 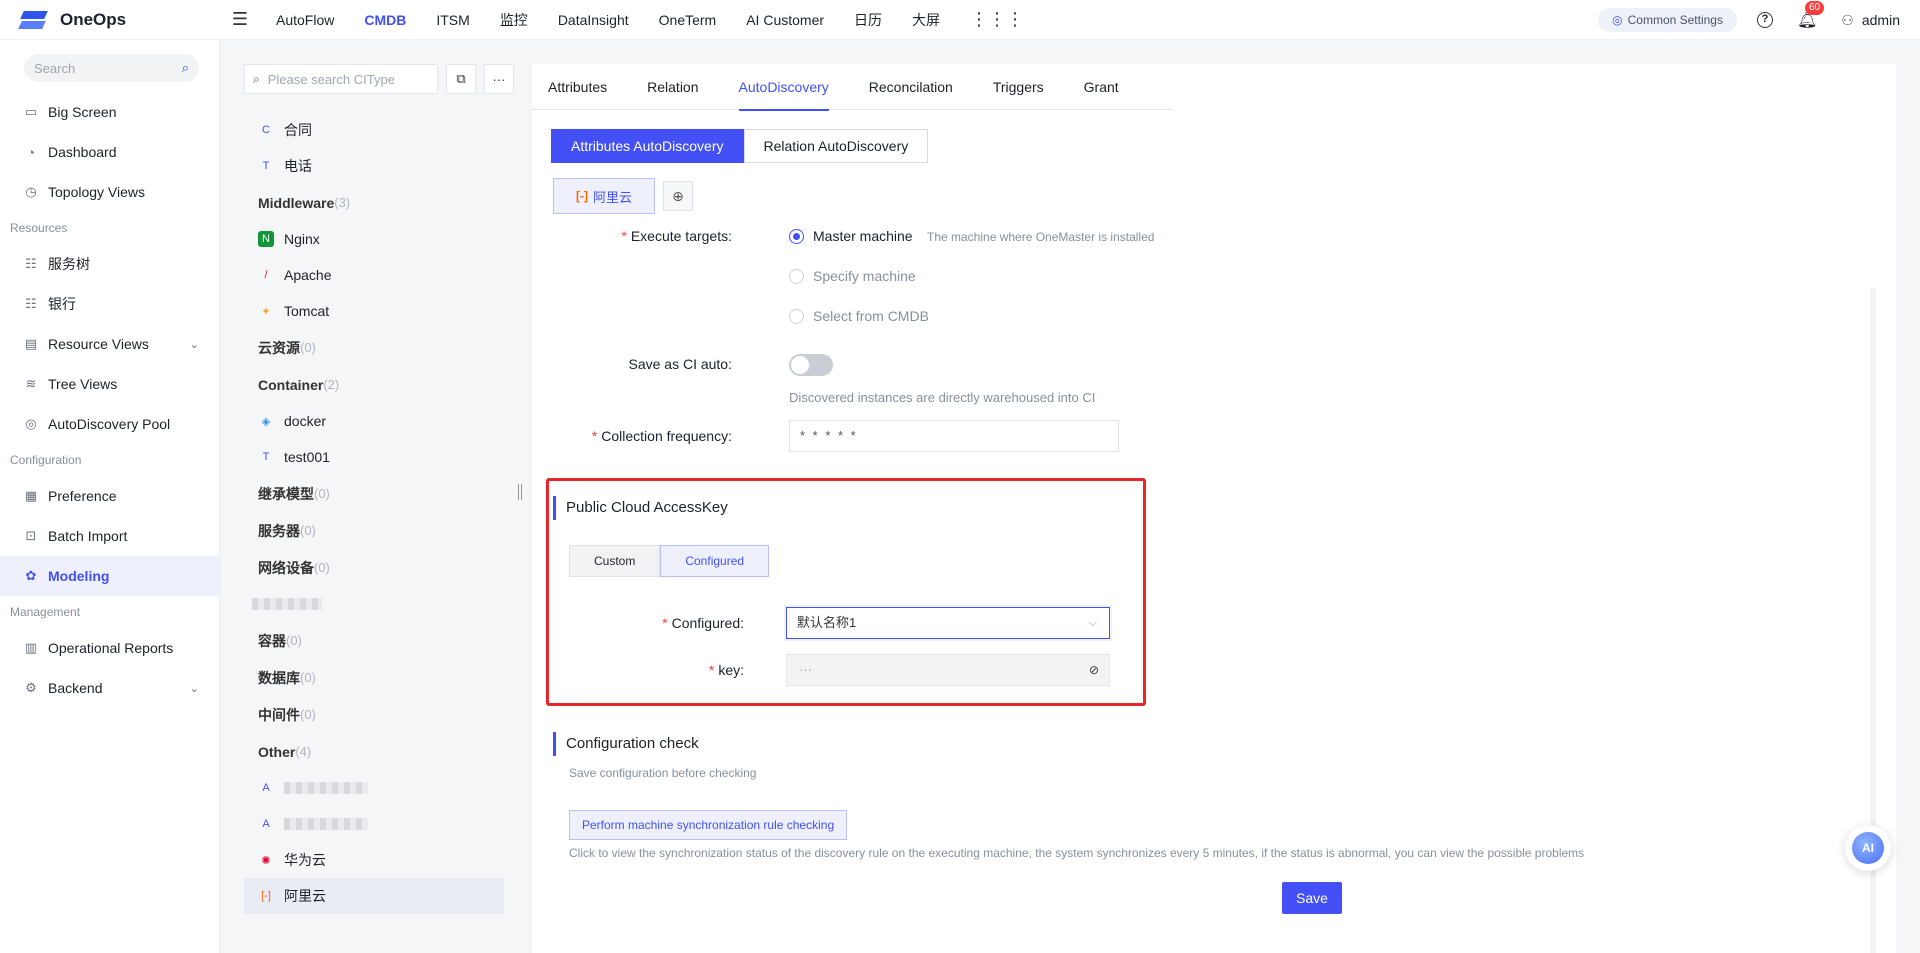 What do you see at coordinates (1811, 15) in the screenshot?
I see `notification-bell-icon: 🔔︎ 60` at bounding box center [1811, 15].